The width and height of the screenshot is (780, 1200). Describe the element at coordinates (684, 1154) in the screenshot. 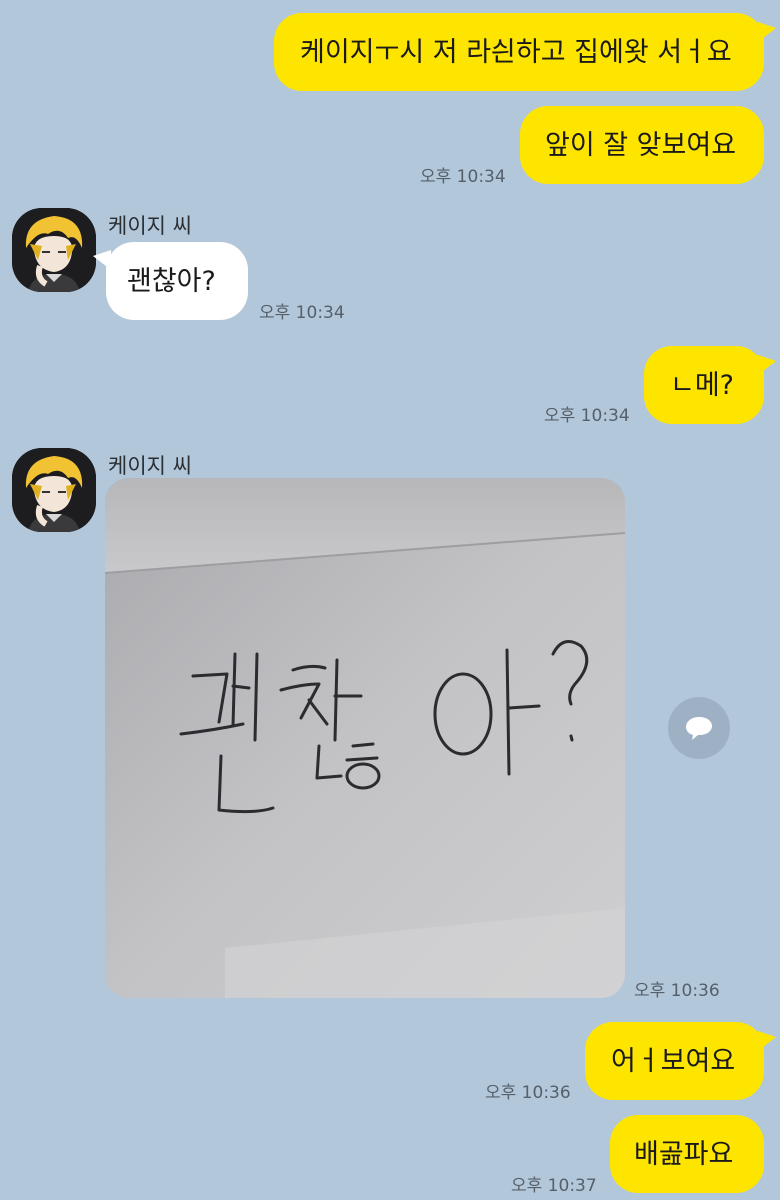

I see `message-text: 배곮파요` at that location.